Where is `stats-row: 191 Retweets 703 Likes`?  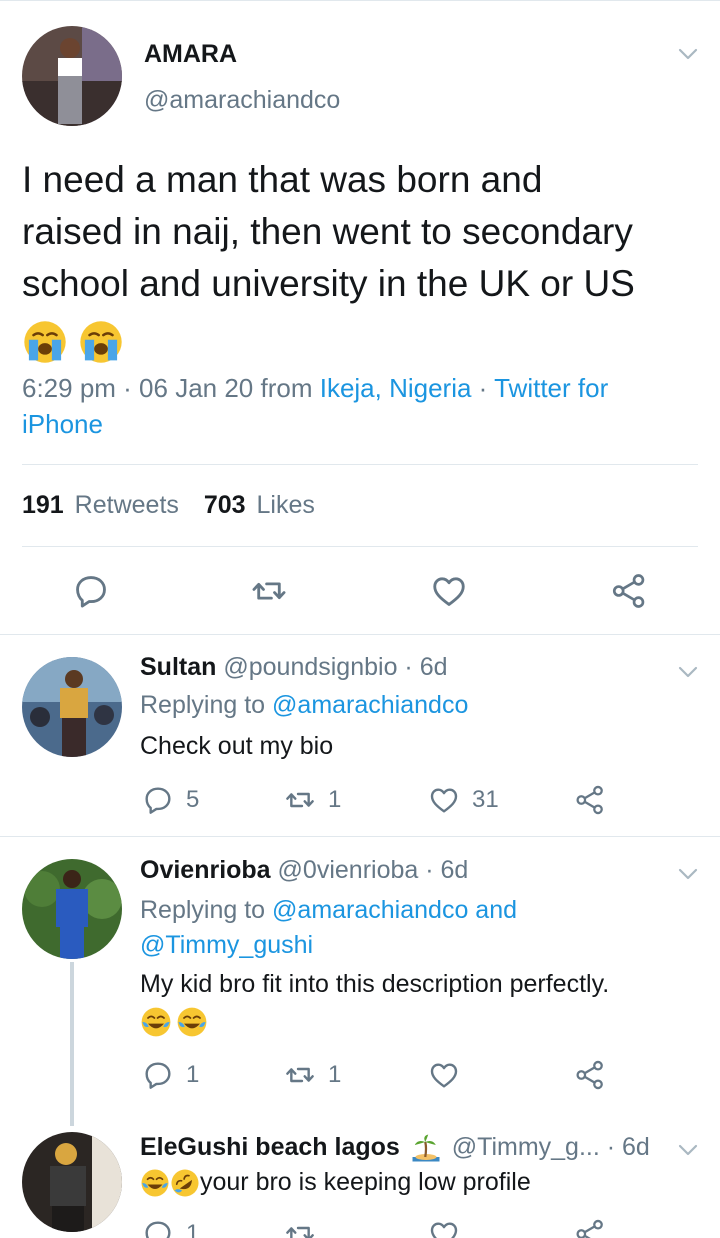 stats-row: 191 Retweets 703 Likes is located at coordinates (168, 505).